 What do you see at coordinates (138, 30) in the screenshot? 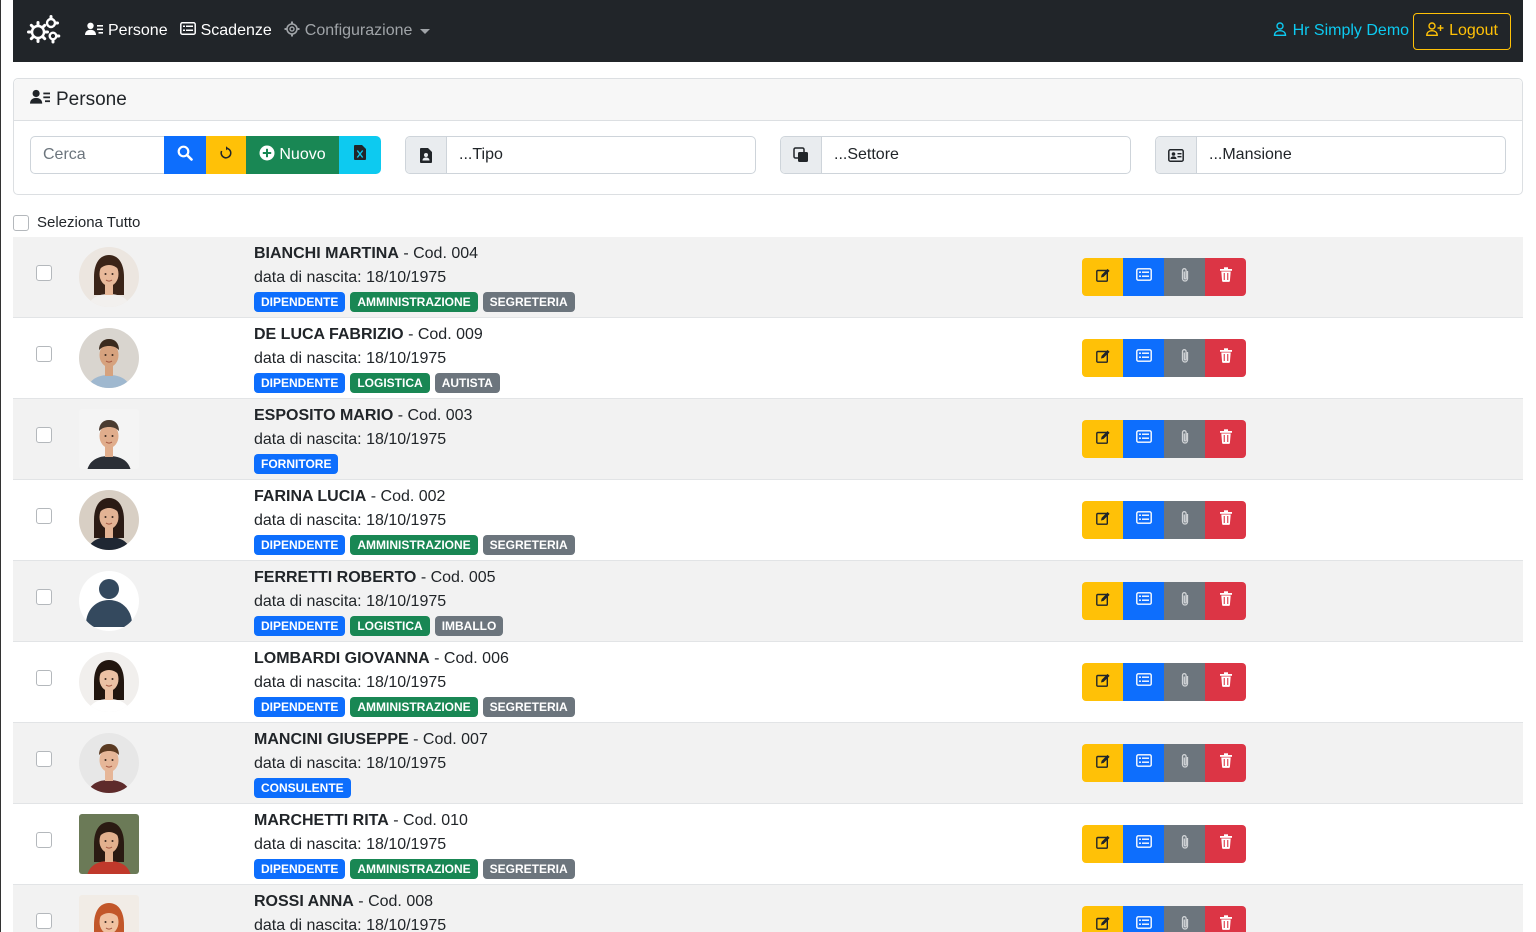
I see `nav-persone-label: Persone` at bounding box center [138, 30].